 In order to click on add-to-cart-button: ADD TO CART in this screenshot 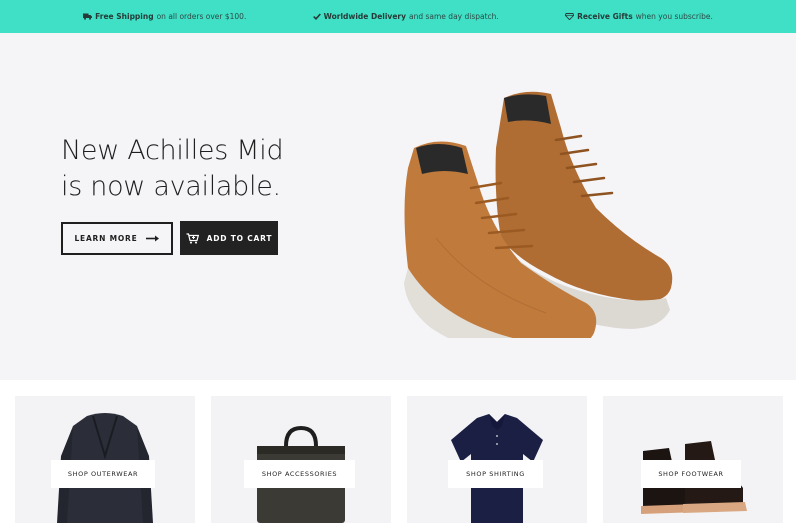, I will do `click(229, 238)`.